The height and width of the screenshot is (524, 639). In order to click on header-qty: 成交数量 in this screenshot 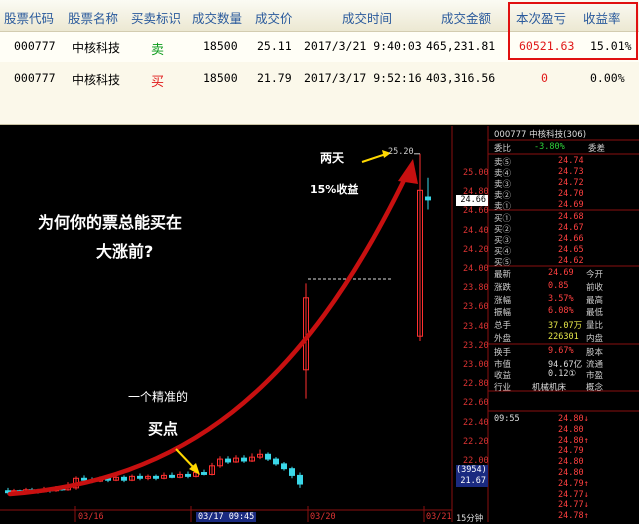, I will do `click(217, 17)`.